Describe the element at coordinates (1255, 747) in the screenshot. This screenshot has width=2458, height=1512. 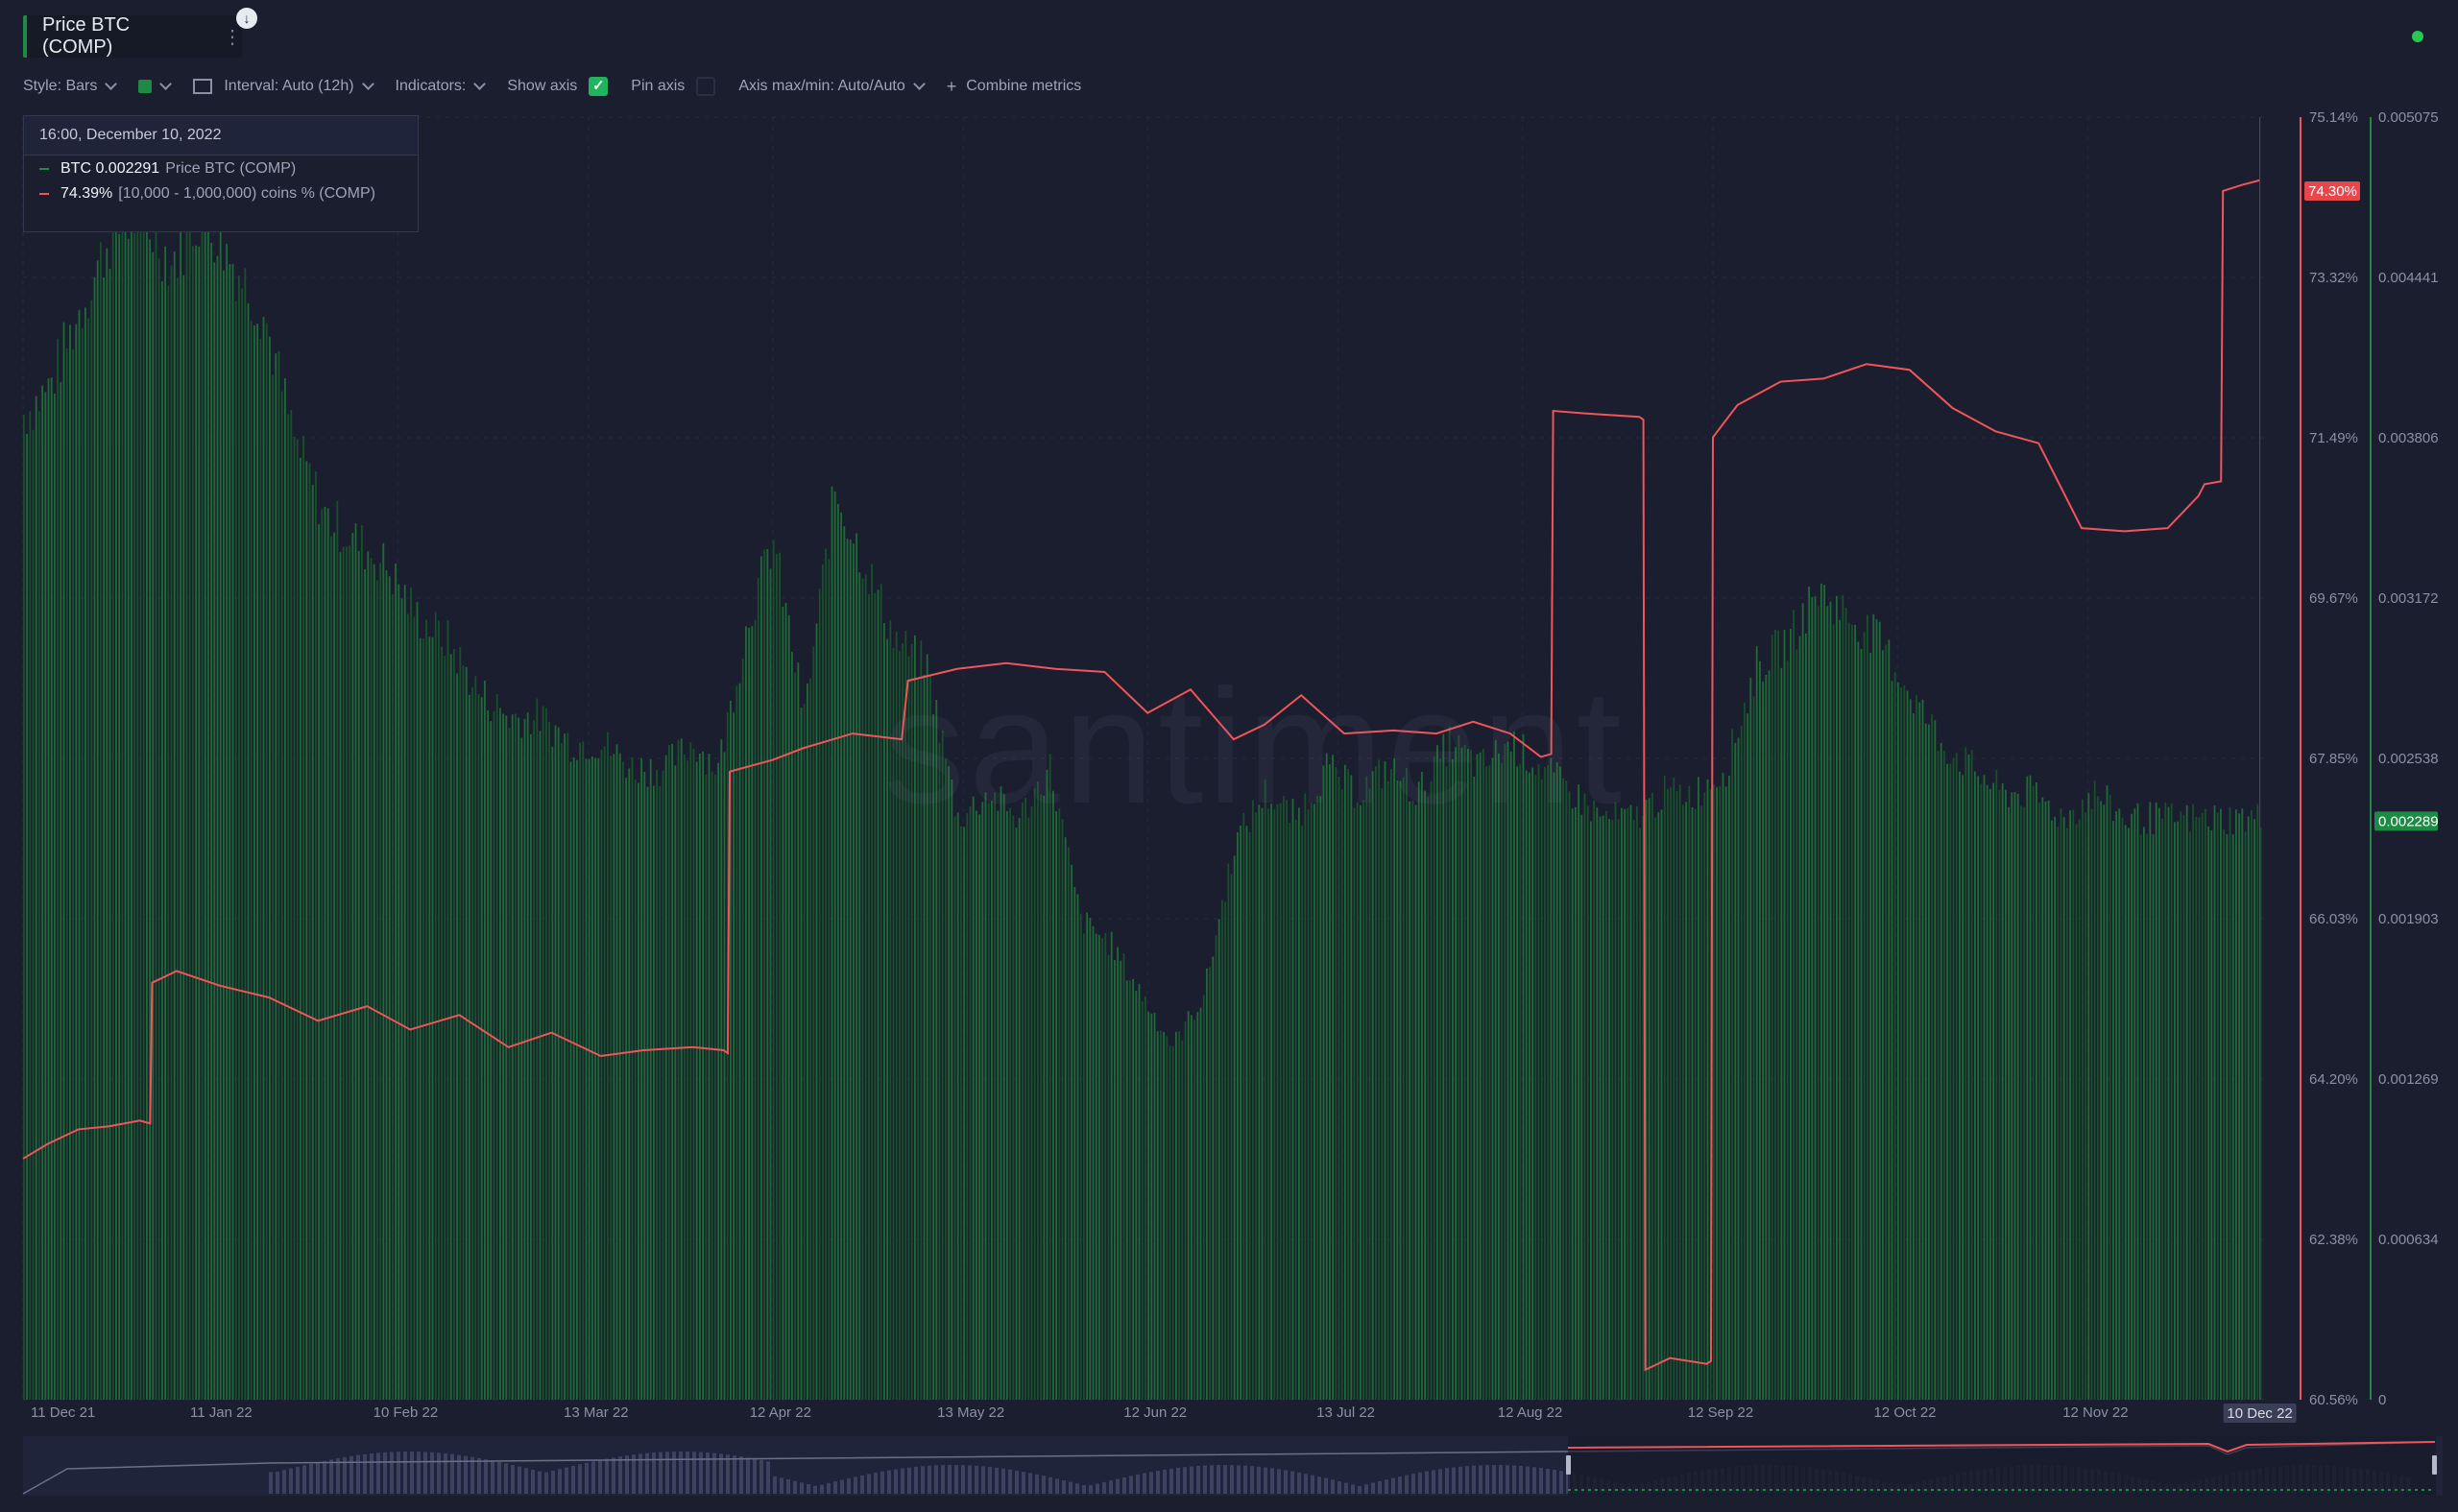
I see `santiment-watermark: santiment` at that location.